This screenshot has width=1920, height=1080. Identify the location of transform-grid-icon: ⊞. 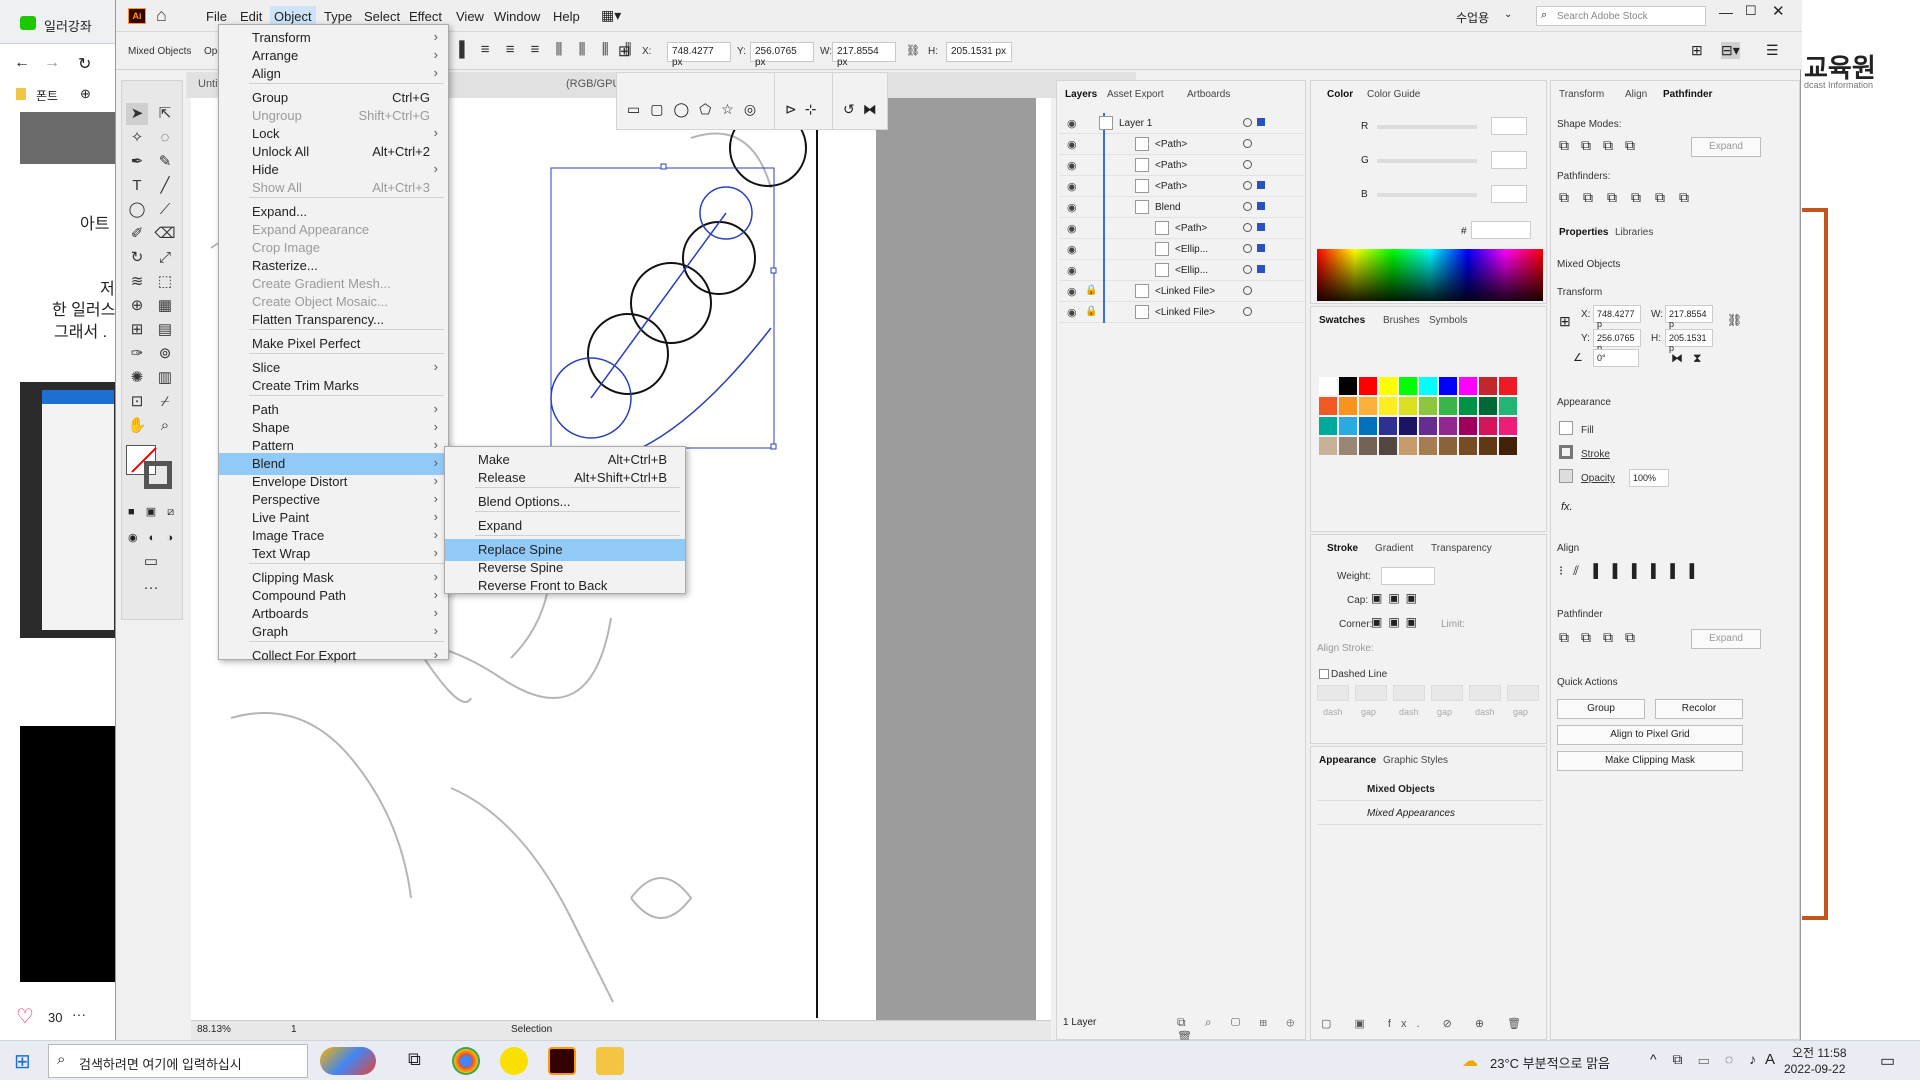
(624, 51).